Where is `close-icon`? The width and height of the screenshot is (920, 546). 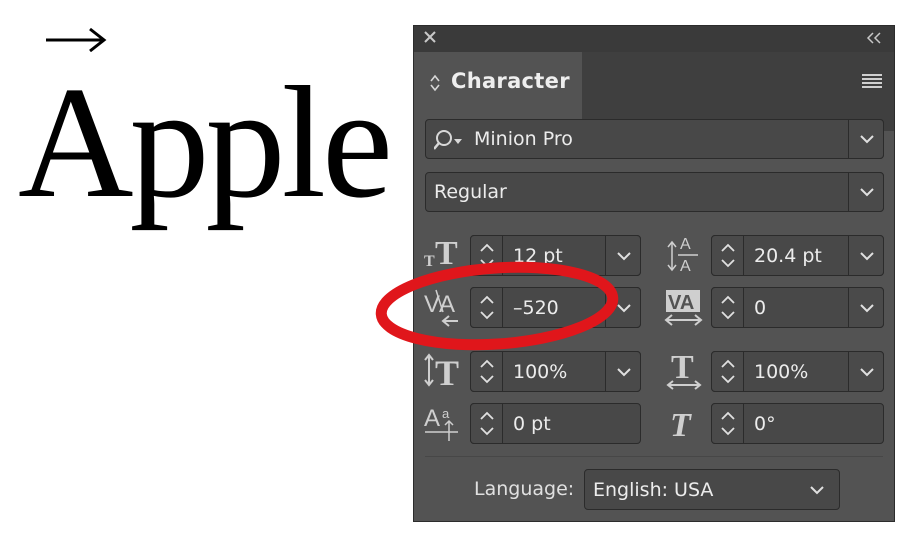 close-icon is located at coordinates (430, 37).